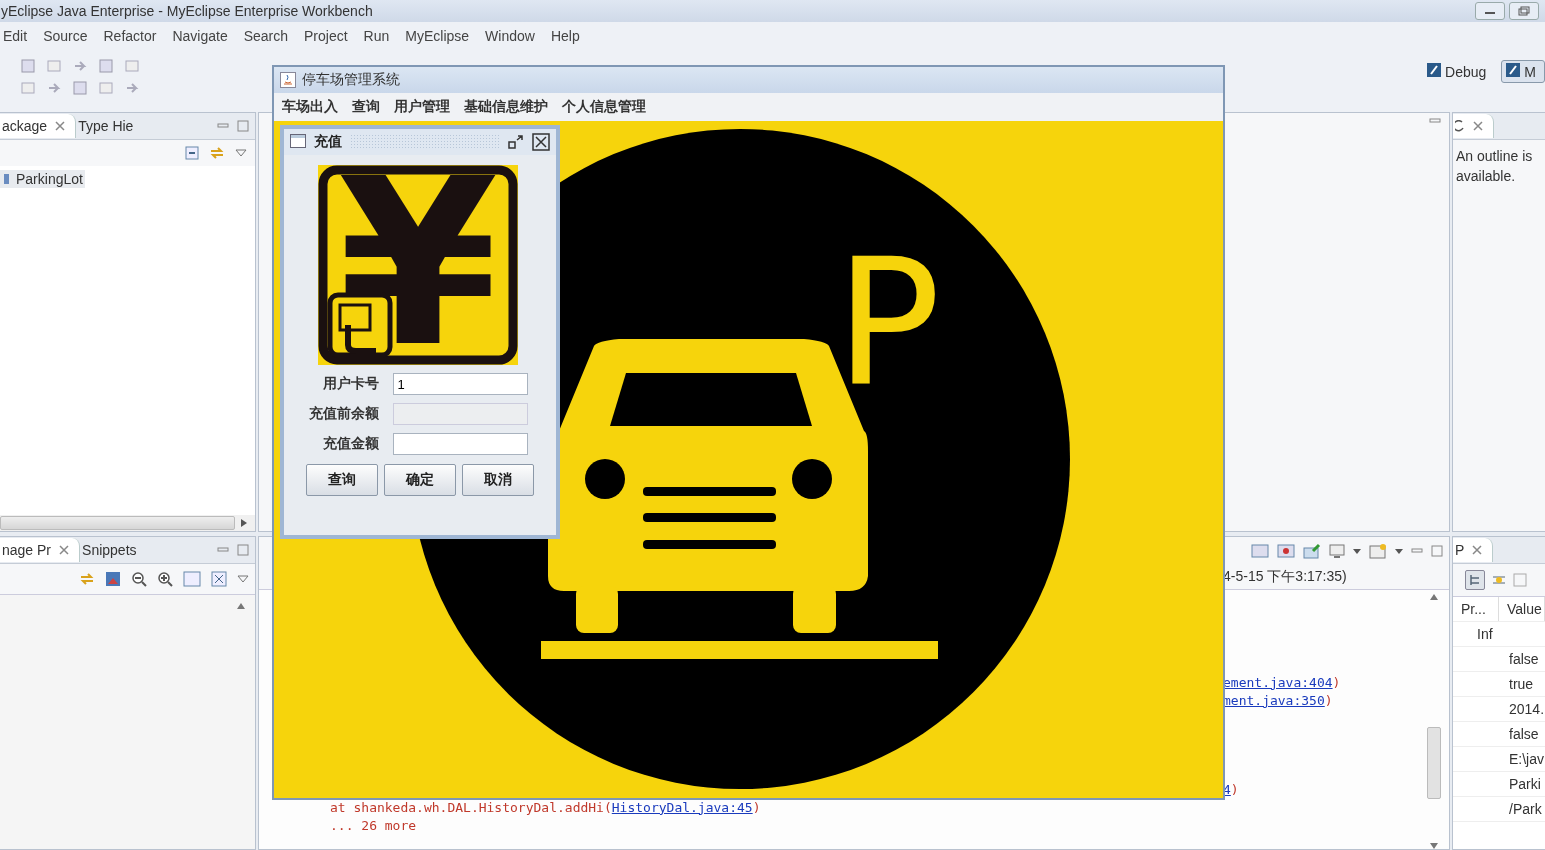 This screenshot has height=850, width=1545. What do you see at coordinates (1494, 166) in the screenshot?
I see `outline-message: An outline is available.` at bounding box center [1494, 166].